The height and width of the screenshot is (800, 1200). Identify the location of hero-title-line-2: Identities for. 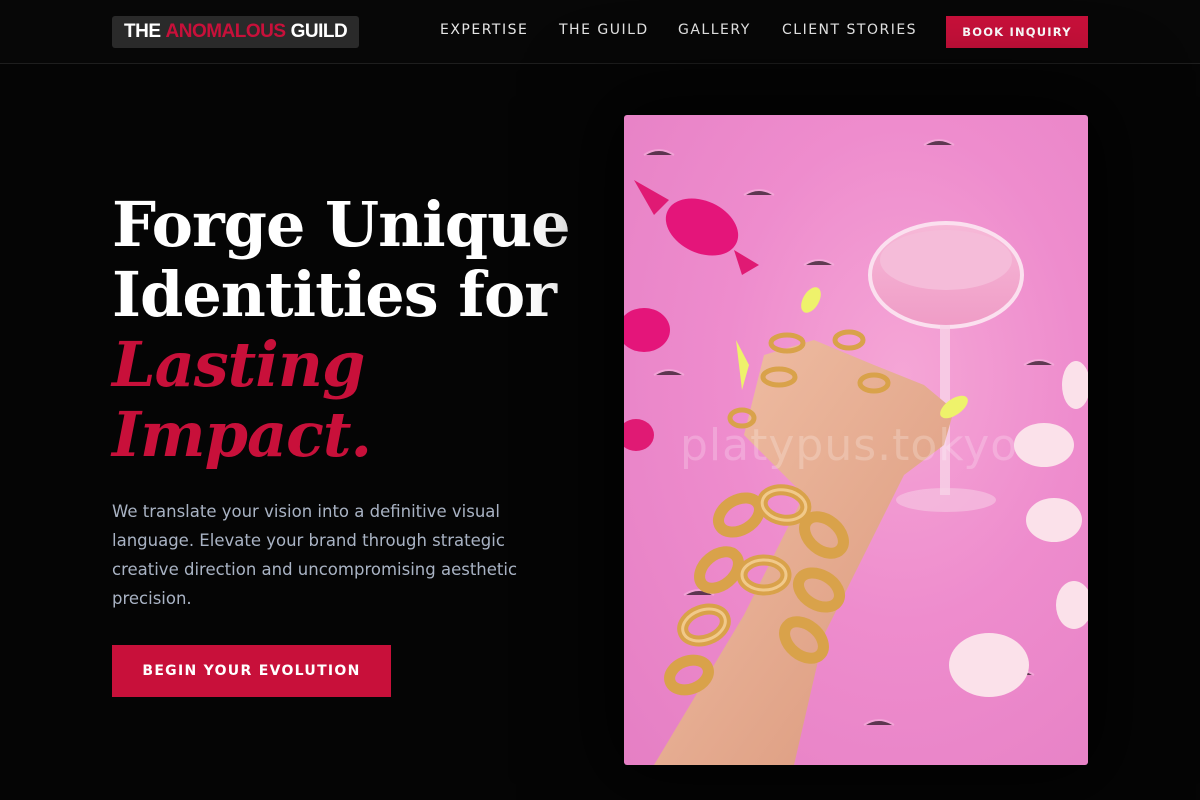
(334, 294).